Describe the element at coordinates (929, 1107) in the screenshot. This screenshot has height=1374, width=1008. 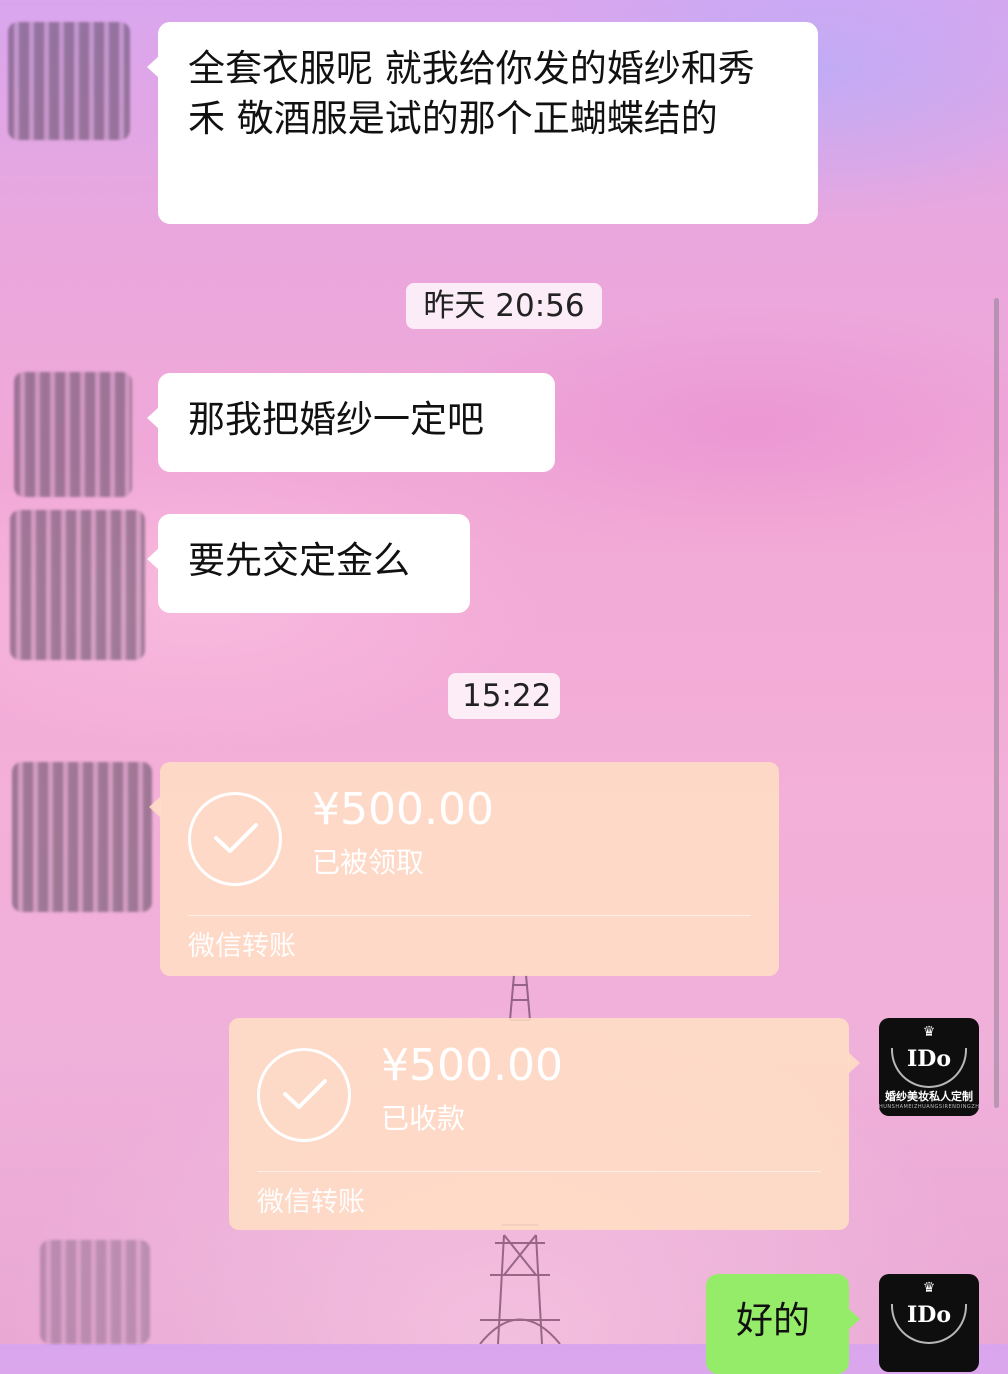
I see `brand-tagline-pinyin: HUNSHAMEIZHUANGSIRENDINGZHI` at that location.